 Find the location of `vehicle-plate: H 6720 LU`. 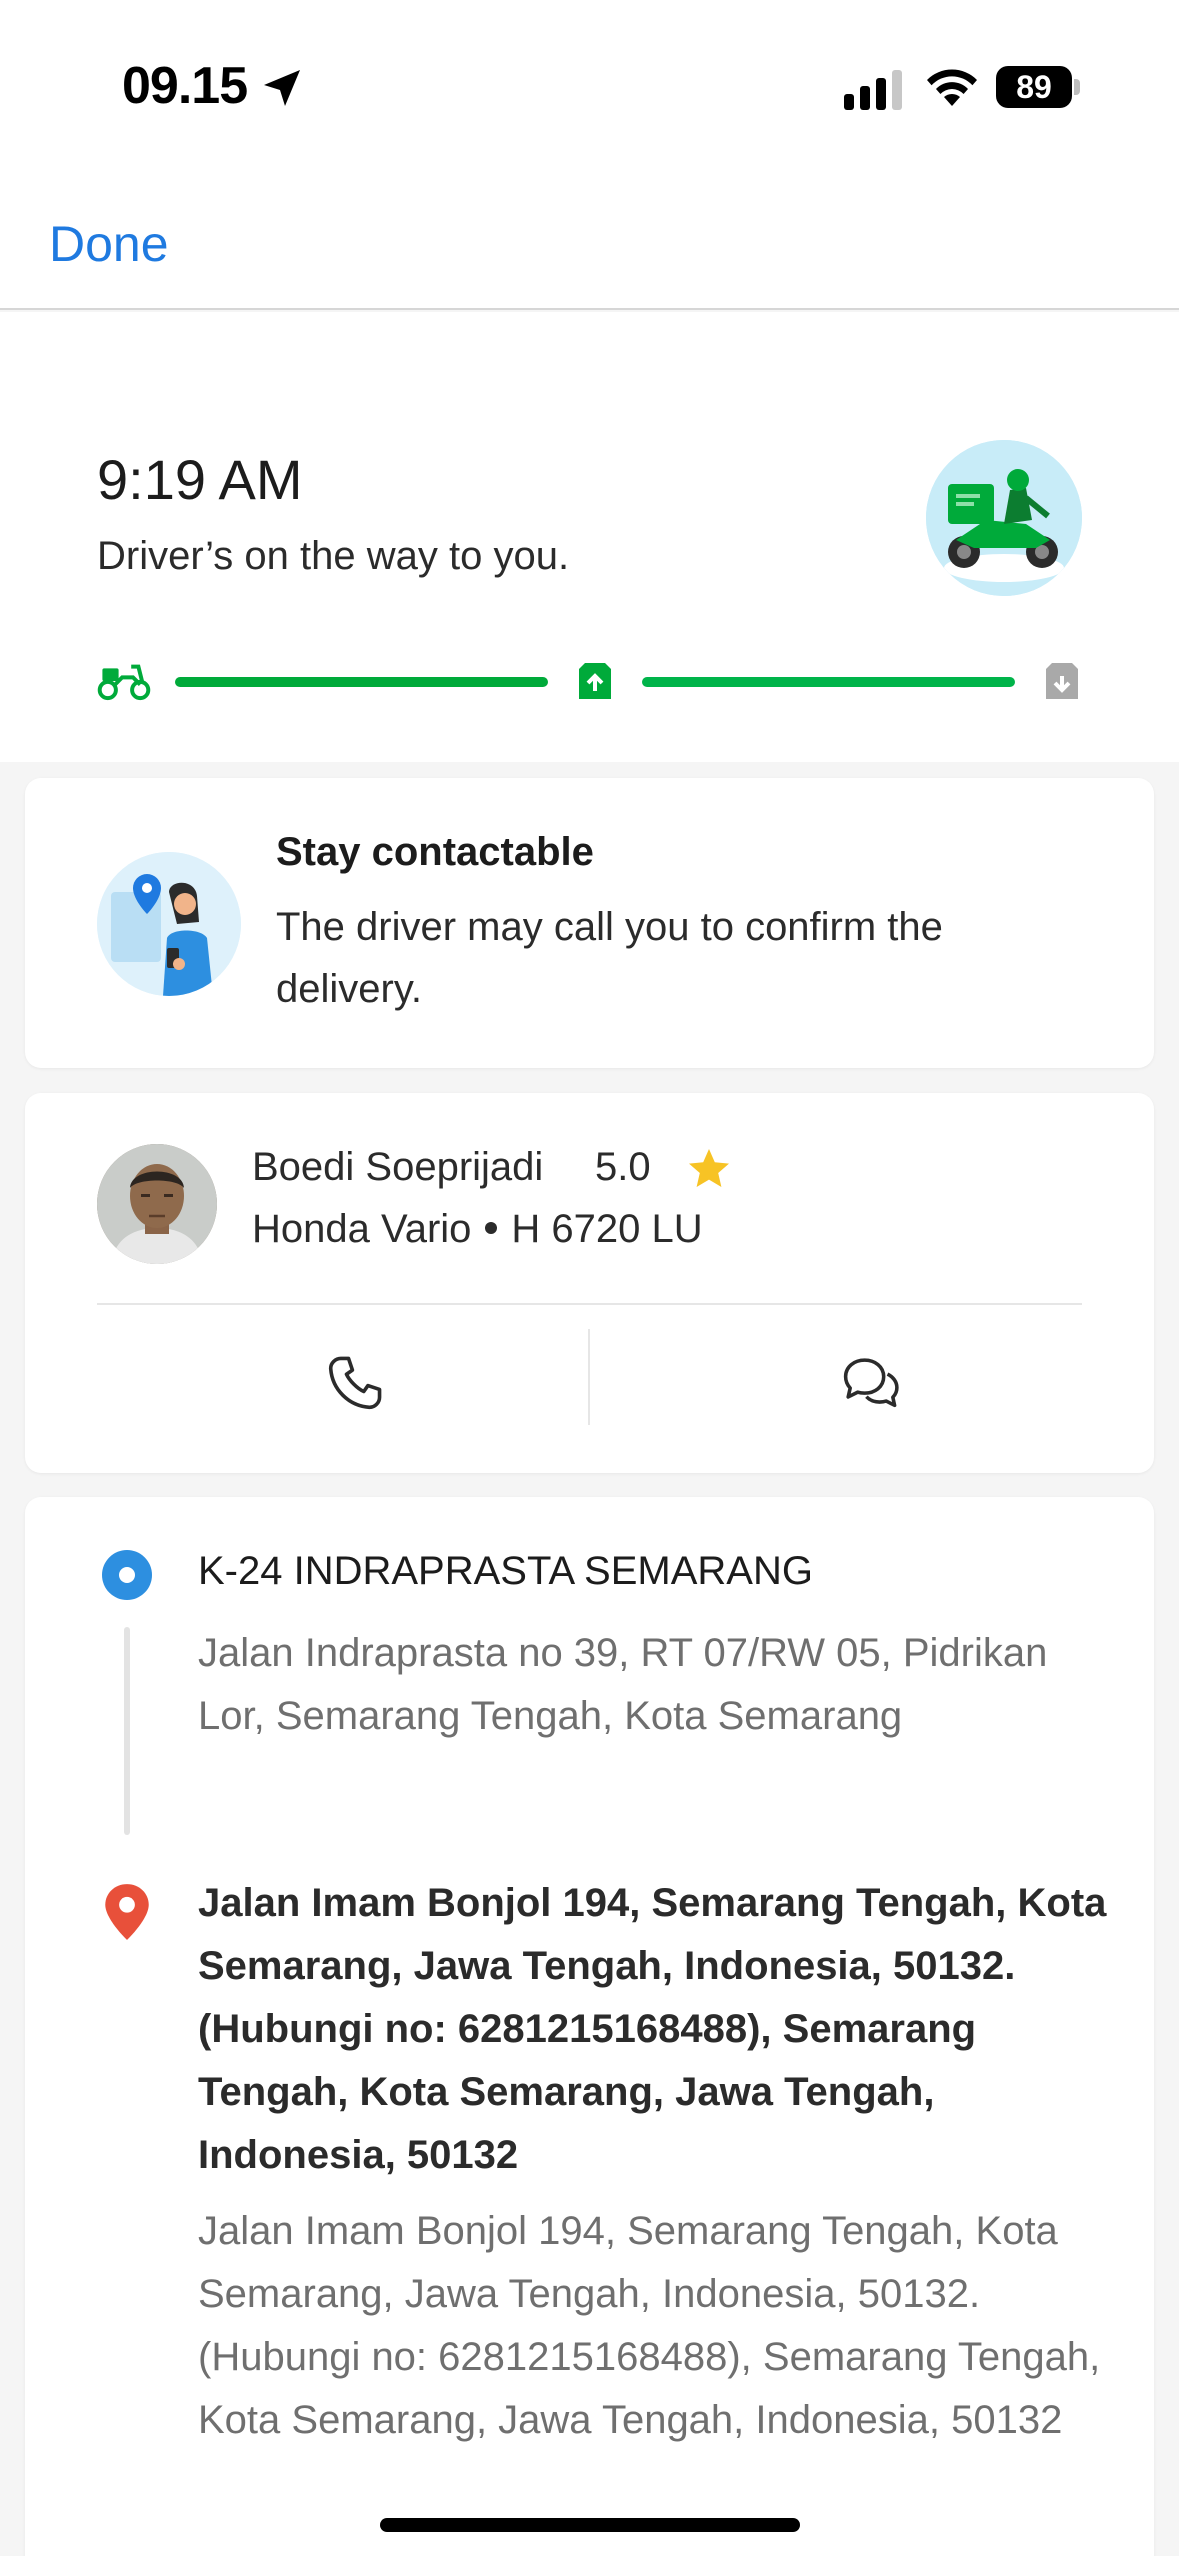

vehicle-plate: H 6720 LU is located at coordinates (607, 1229).